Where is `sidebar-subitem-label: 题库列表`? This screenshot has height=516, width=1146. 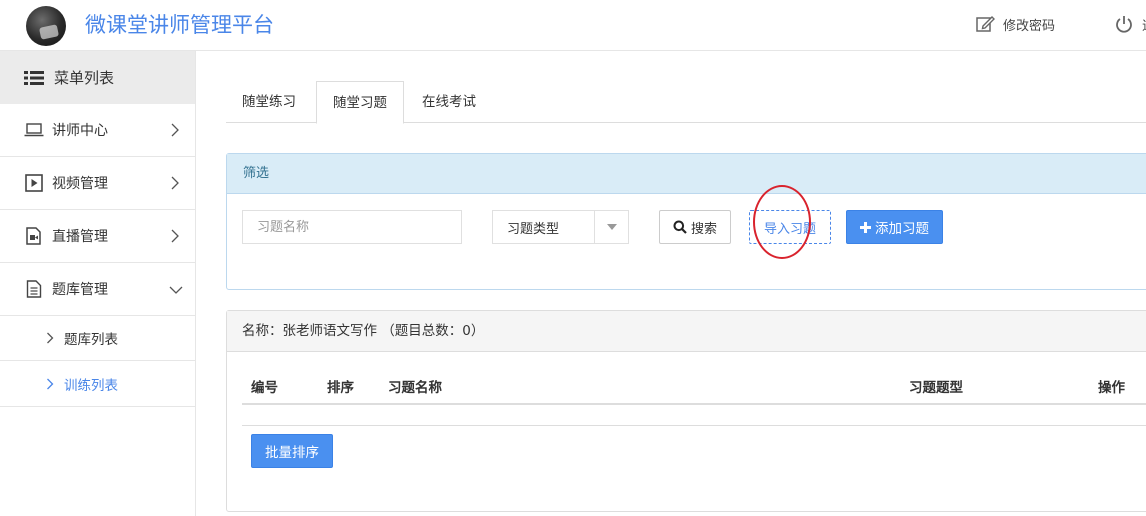 sidebar-subitem-label: 题库列表 is located at coordinates (91, 340).